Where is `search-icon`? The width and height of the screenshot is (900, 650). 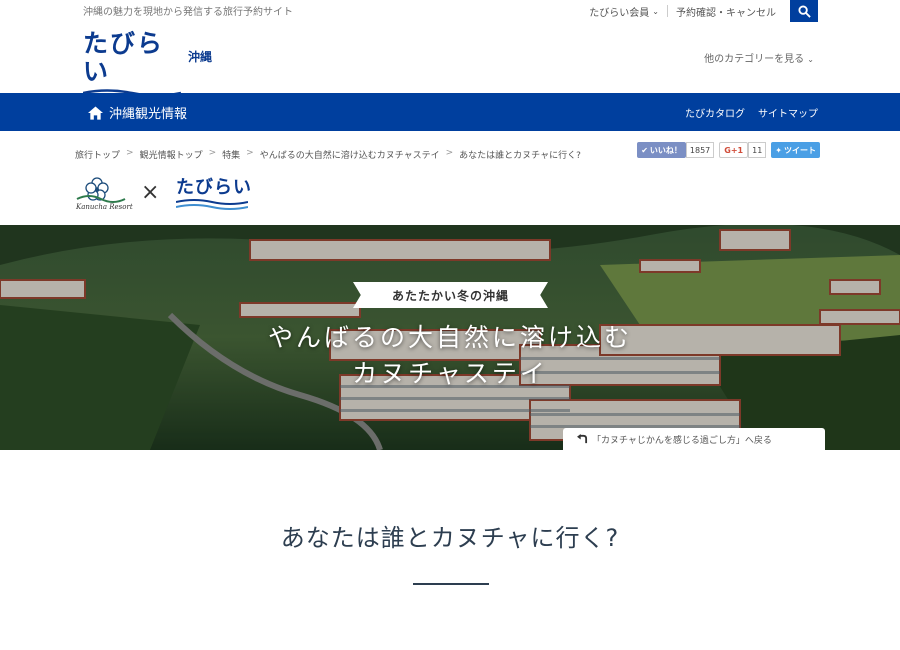
search-icon is located at coordinates (804, 11).